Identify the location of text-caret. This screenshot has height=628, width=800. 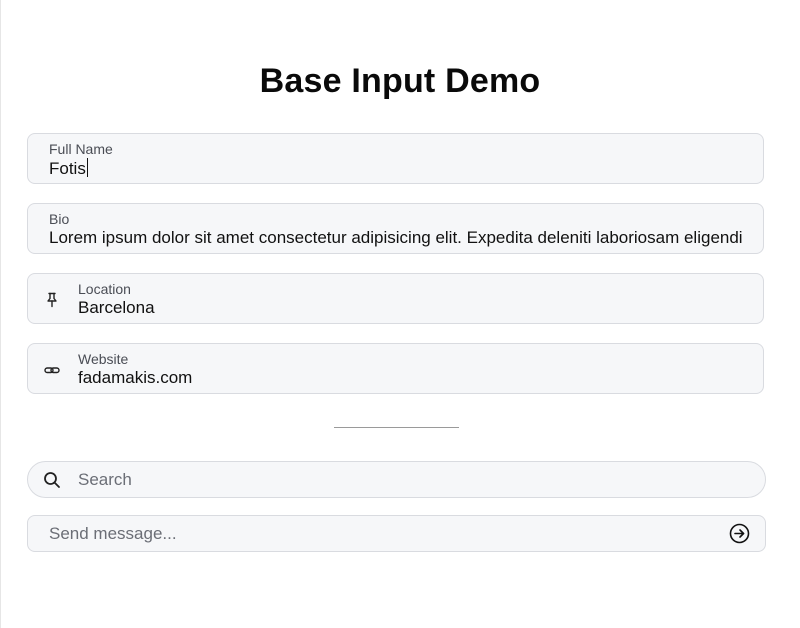
(87, 167).